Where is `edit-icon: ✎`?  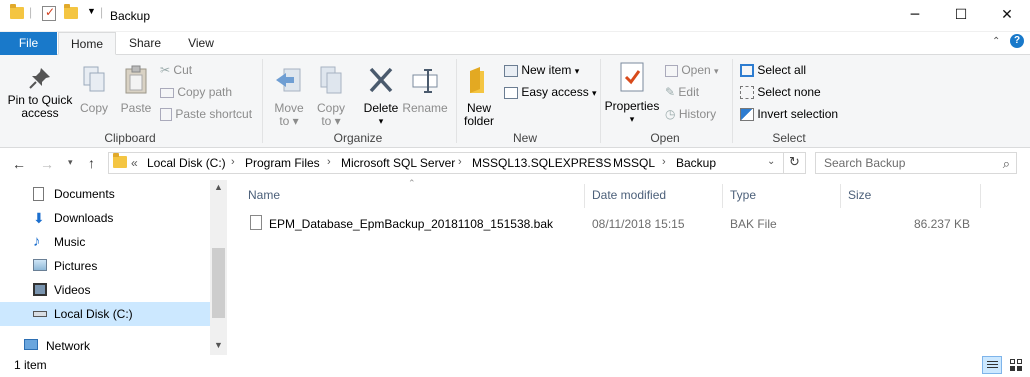
edit-icon: ✎ is located at coordinates (670, 92).